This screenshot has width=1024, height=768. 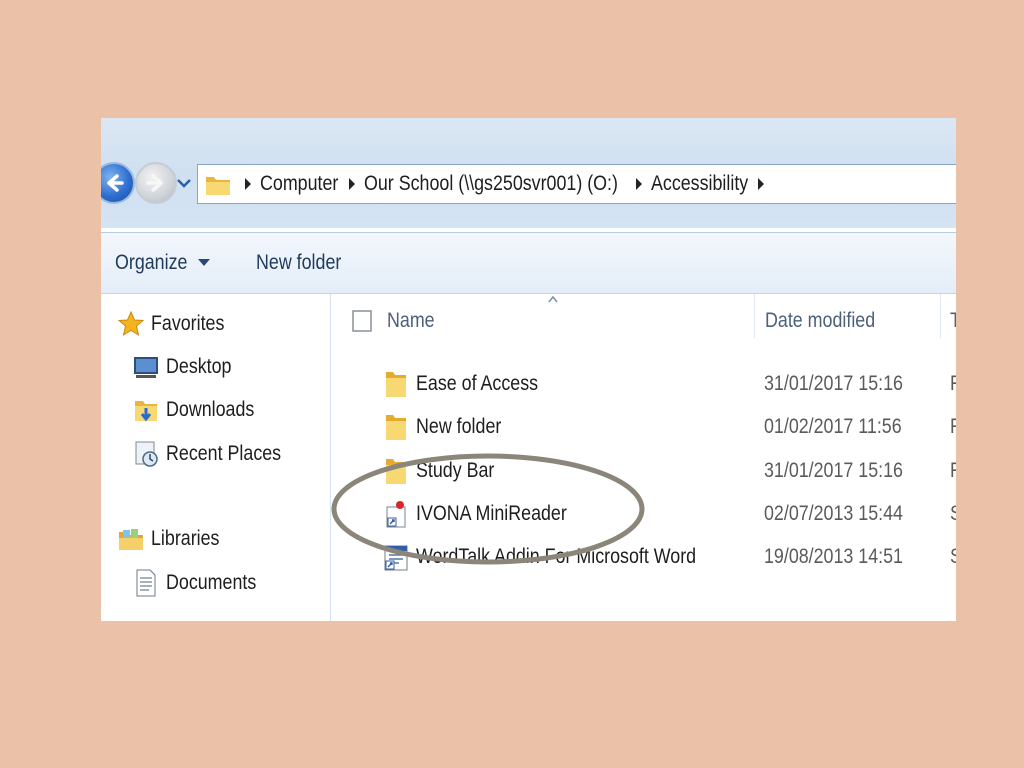 I want to click on column-header-name: Name, so click(x=415, y=321).